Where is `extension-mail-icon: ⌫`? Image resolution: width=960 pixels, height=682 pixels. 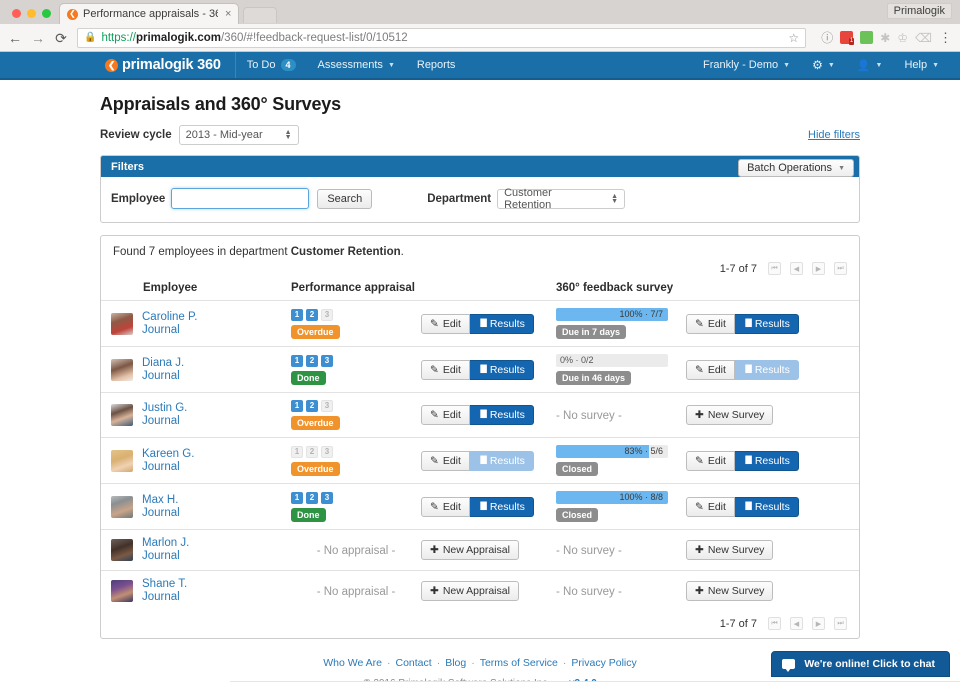
extension-mail-icon: ⌫ is located at coordinates (923, 38).